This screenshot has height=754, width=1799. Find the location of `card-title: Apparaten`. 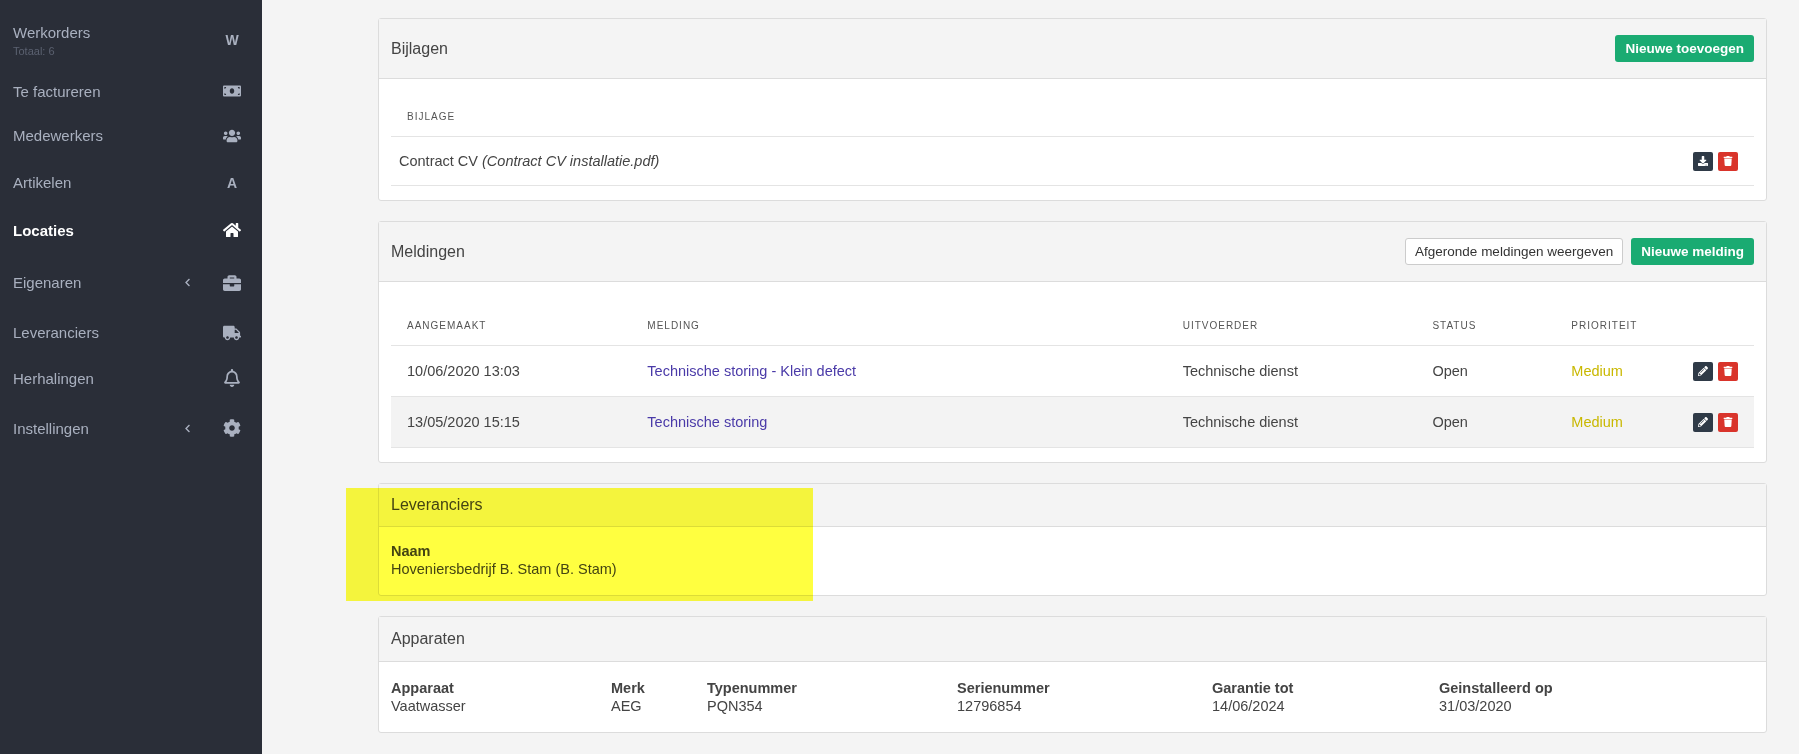

card-title: Apparaten is located at coordinates (428, 639).